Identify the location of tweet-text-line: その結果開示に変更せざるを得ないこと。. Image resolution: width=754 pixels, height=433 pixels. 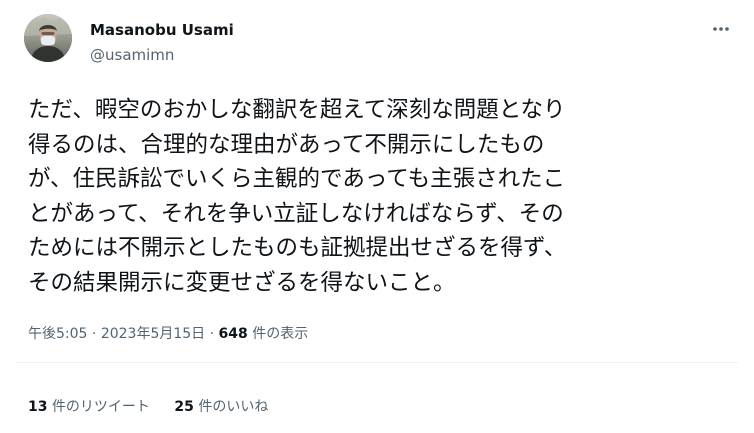
(242, 282).